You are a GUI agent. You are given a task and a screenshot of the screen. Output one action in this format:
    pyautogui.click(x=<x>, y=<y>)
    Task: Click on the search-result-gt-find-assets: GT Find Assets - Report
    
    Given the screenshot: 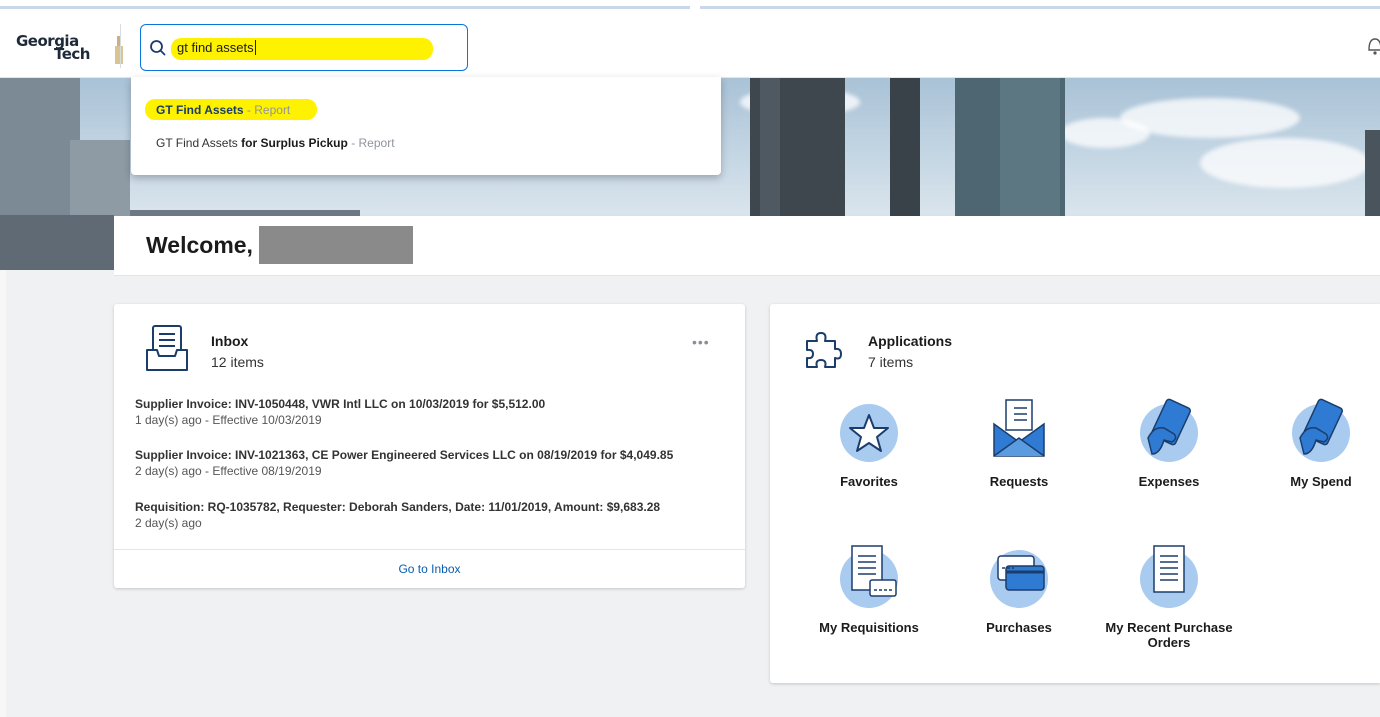 What is the action you would take?
    pyautogui.click(x=223, y=110)
    